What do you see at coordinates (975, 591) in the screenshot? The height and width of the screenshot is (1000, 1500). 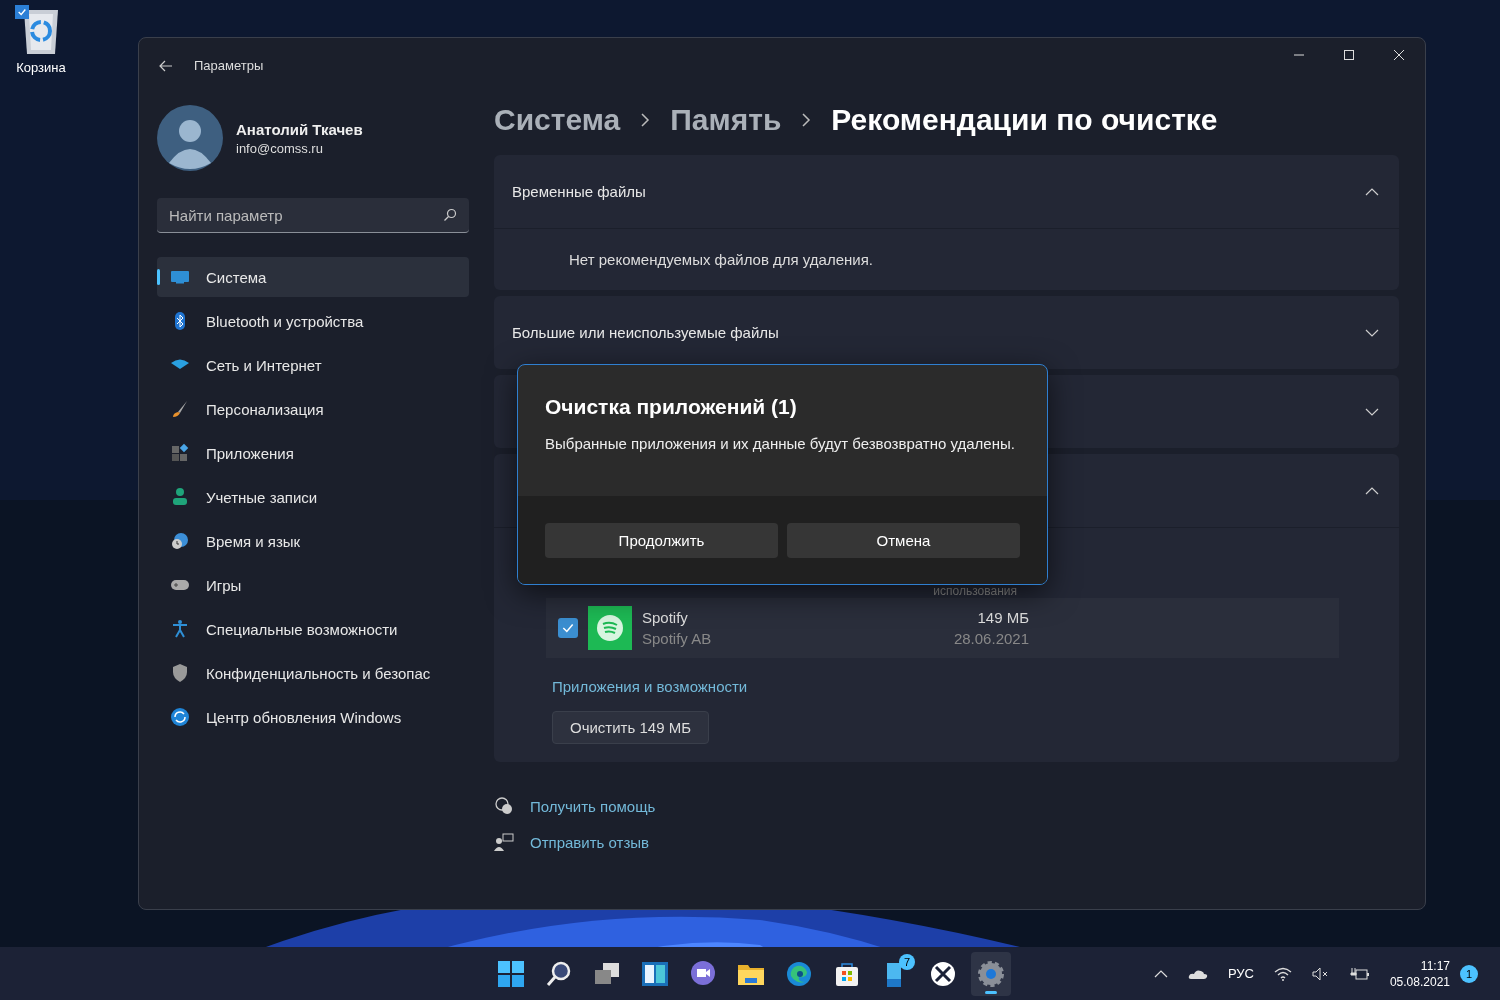 I see `column-header: использования` at bounding box center [975, 591].